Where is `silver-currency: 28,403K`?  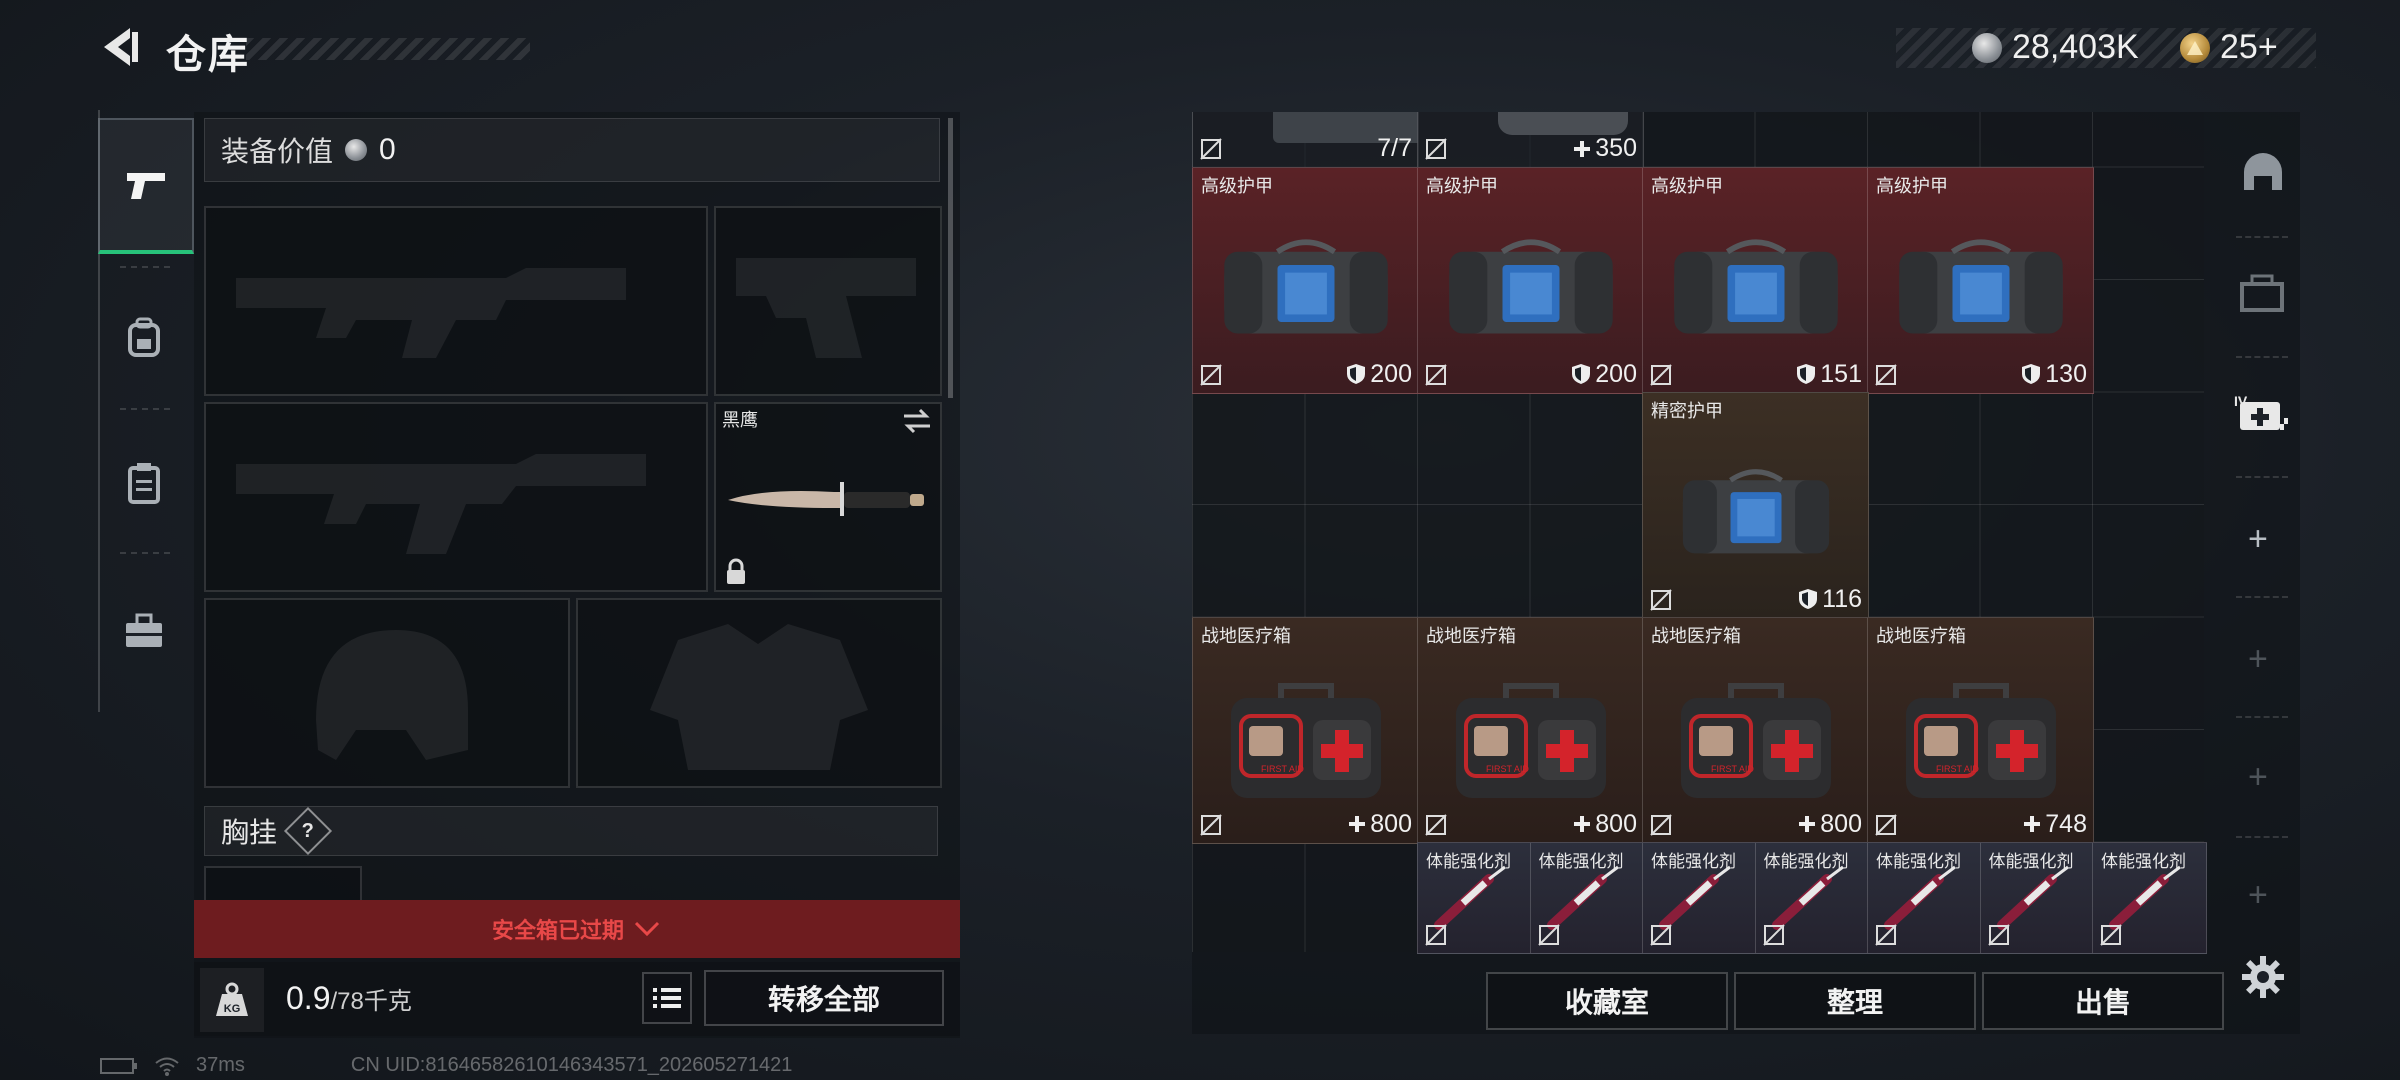 silver-currency: 28,403K is located at coordinates (2055, 47).